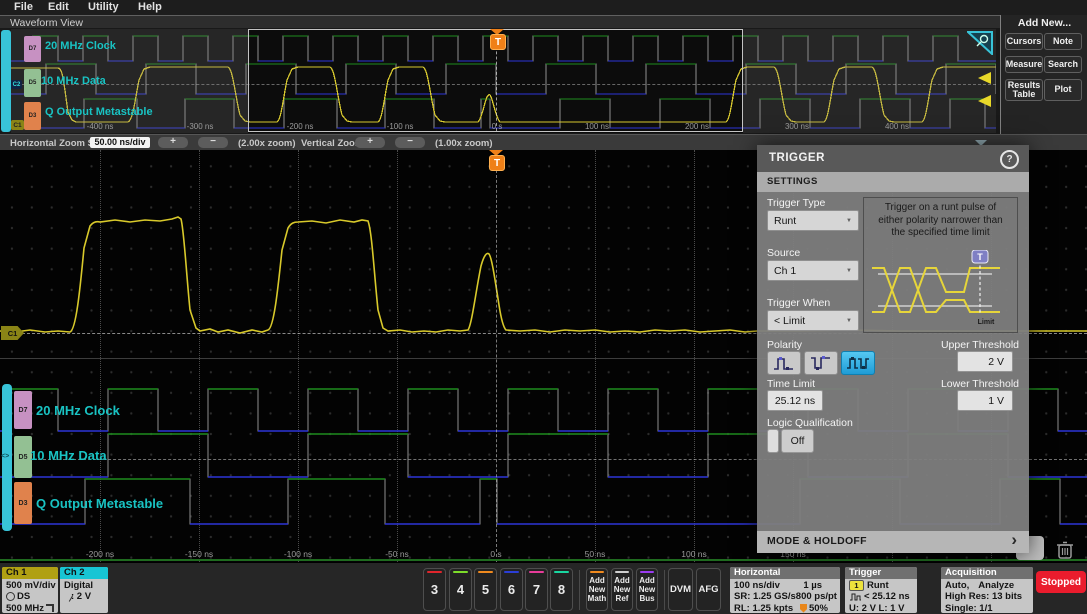 This screenshot has width=1087, height=614. I want to click on add-new-math-button: Add New Math, so click(597, 589).